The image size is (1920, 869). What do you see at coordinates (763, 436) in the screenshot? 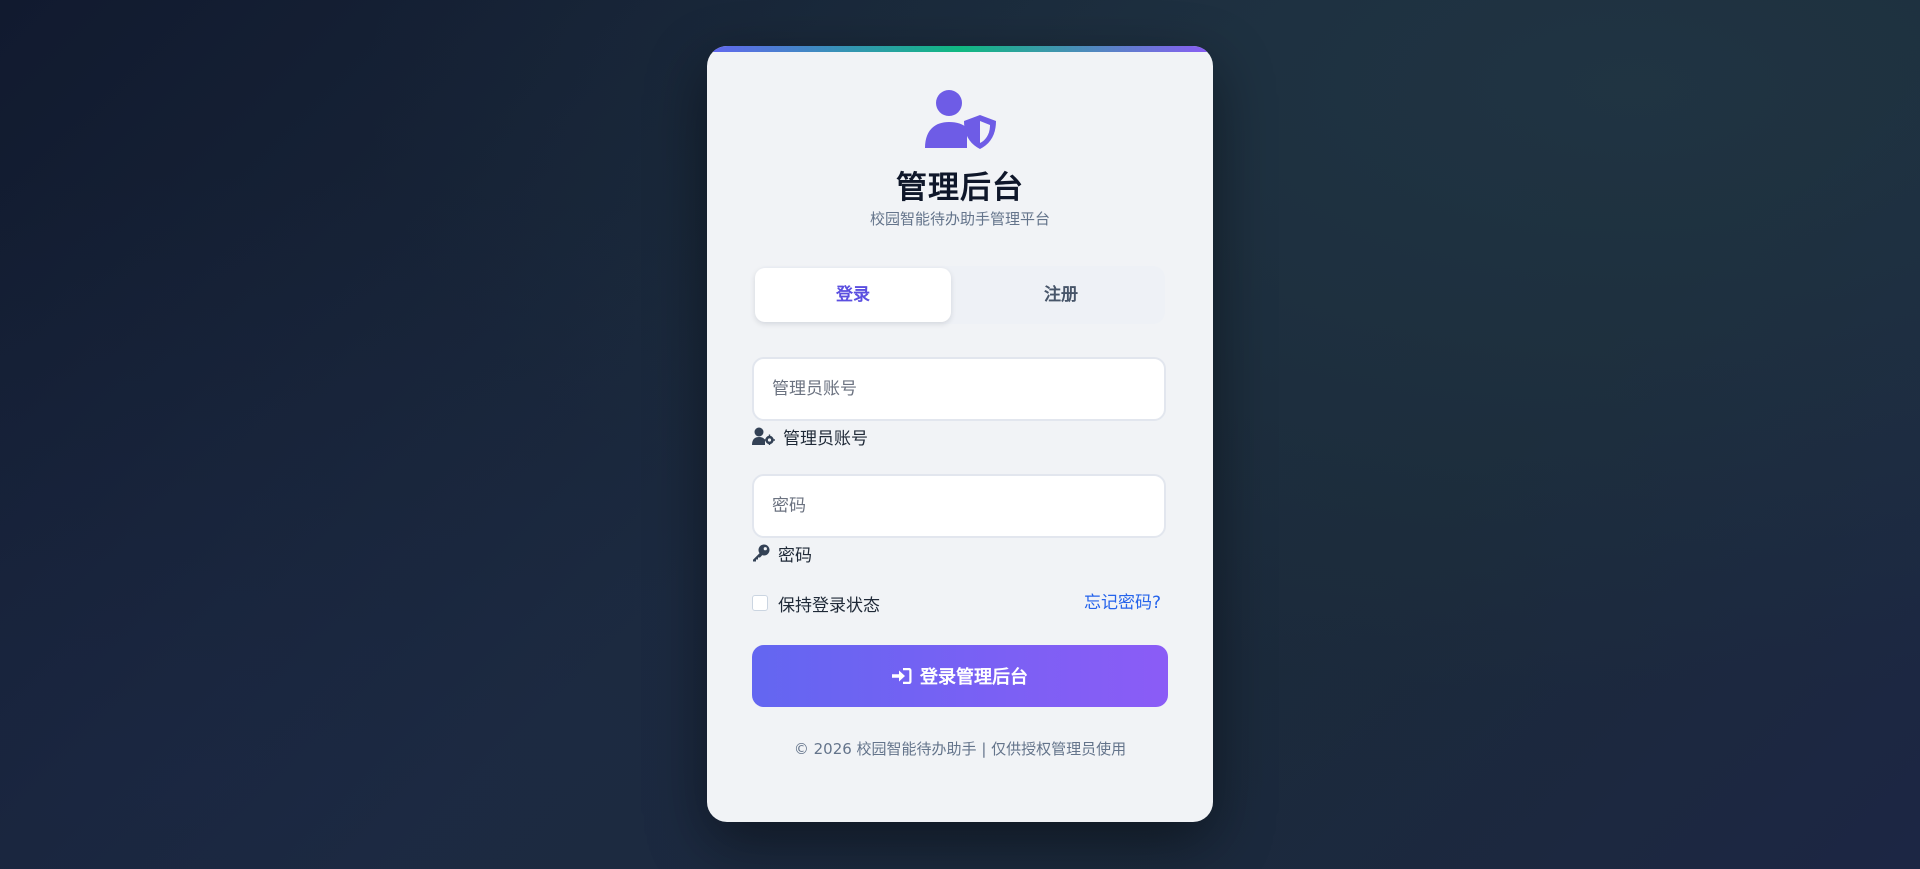
I see `user-gear-icon` at bounding box center [763, 436].